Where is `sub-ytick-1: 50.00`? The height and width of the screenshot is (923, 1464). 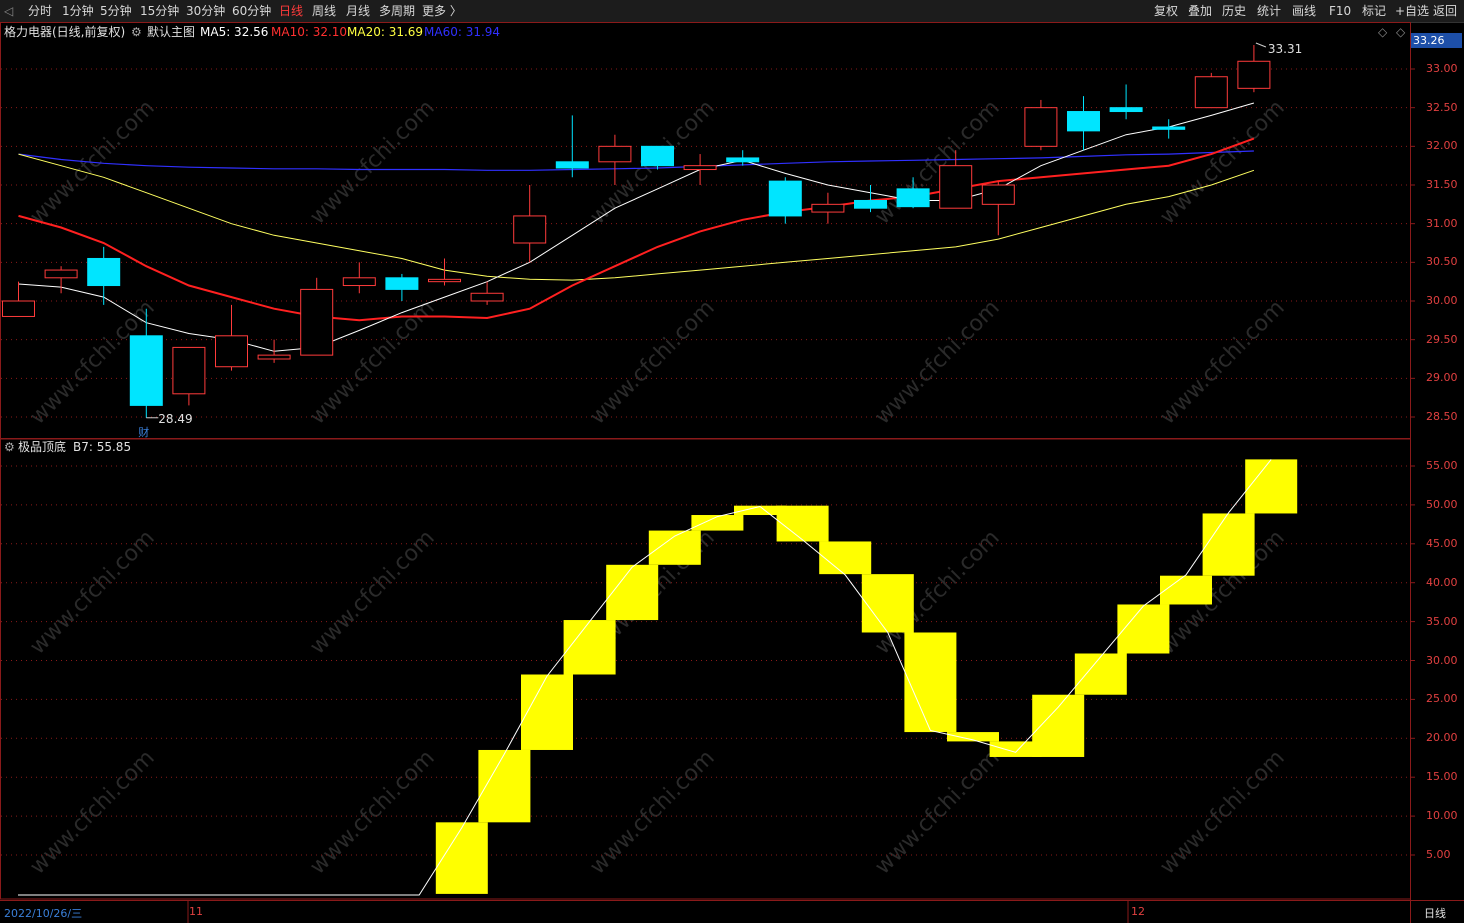
sub-ytick-1: 50.00 is located at coordinates (1442, 504).